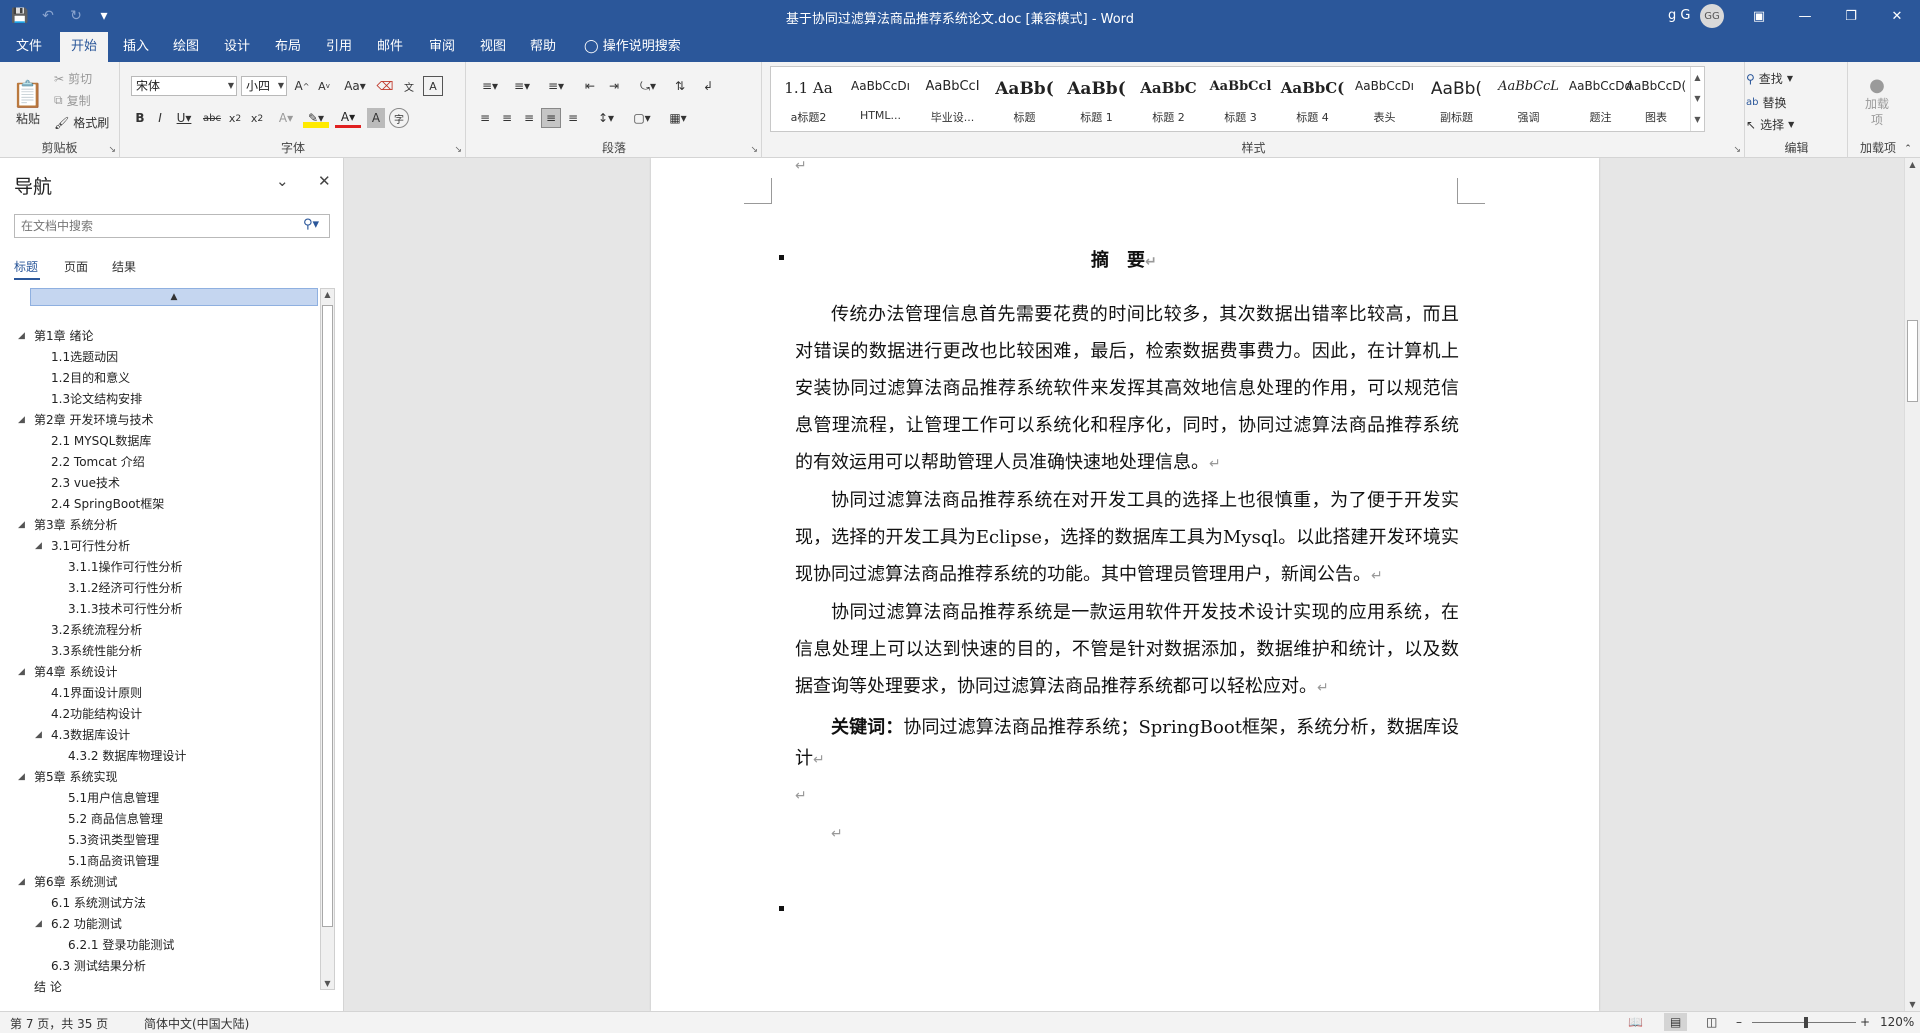 The height and width of the screenshot is (1033, 1920). I want to click on close-icon: ✕, so click(1897, 16).